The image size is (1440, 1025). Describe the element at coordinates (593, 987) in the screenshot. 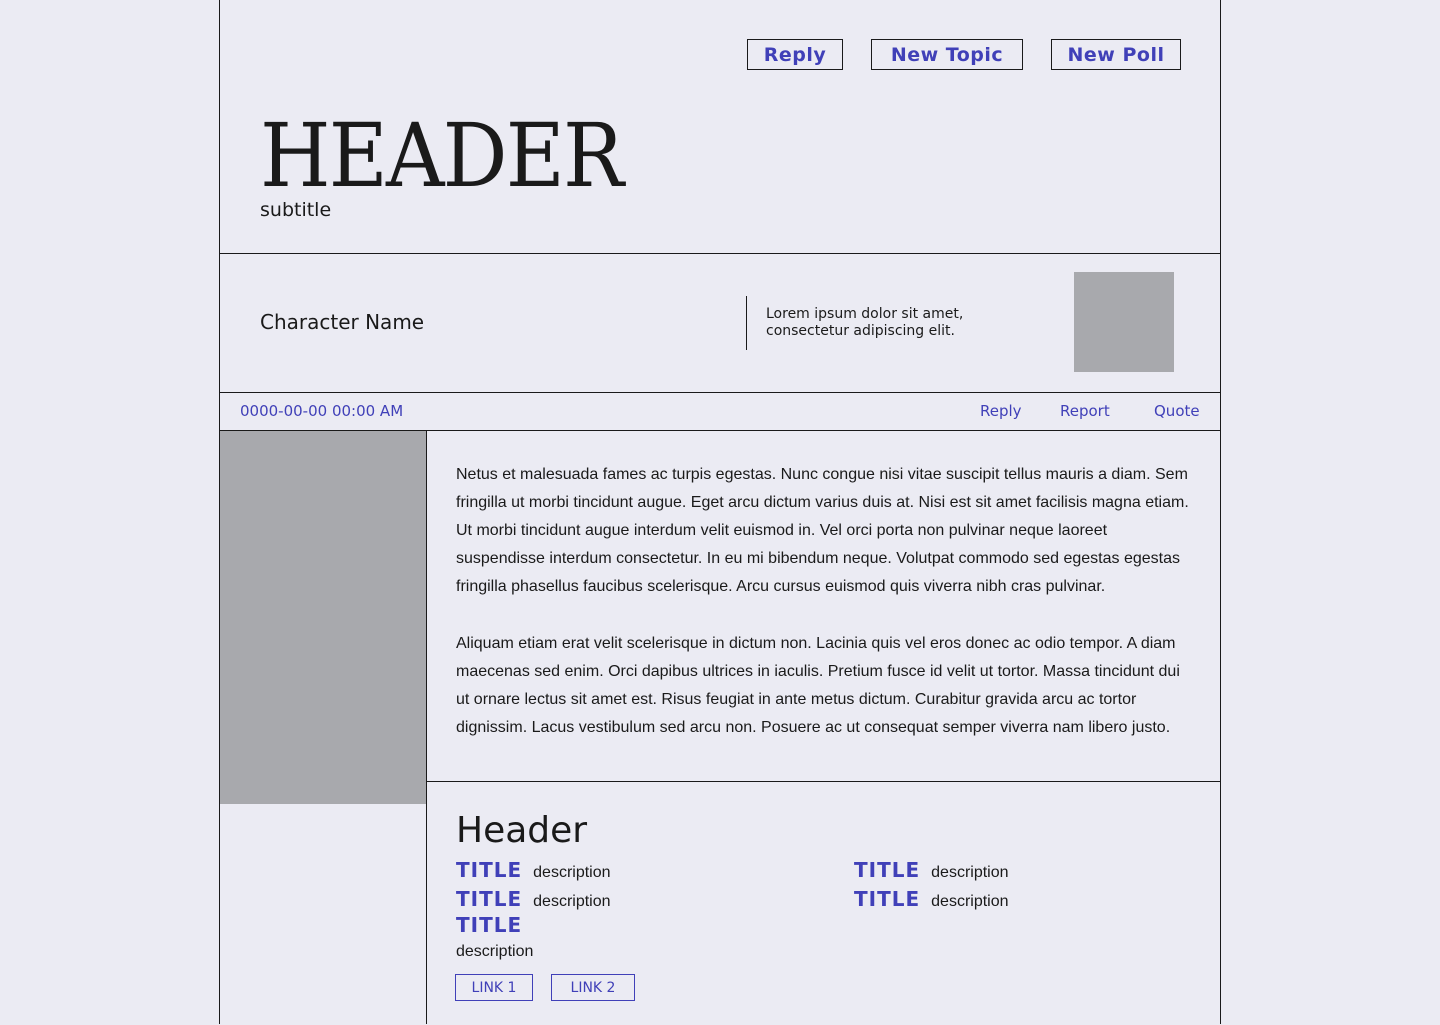

I see `signature-link-2: LINK 2` at that location.